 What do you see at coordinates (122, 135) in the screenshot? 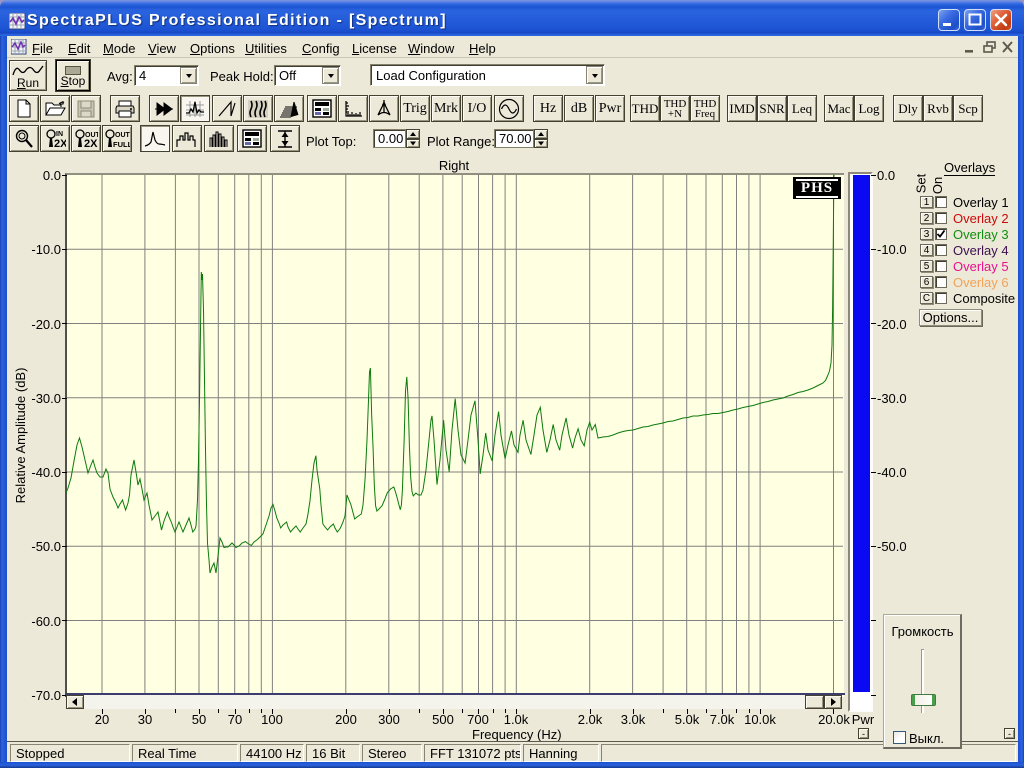
I see `svg-text: OUT` at bounding box center [122, 135].